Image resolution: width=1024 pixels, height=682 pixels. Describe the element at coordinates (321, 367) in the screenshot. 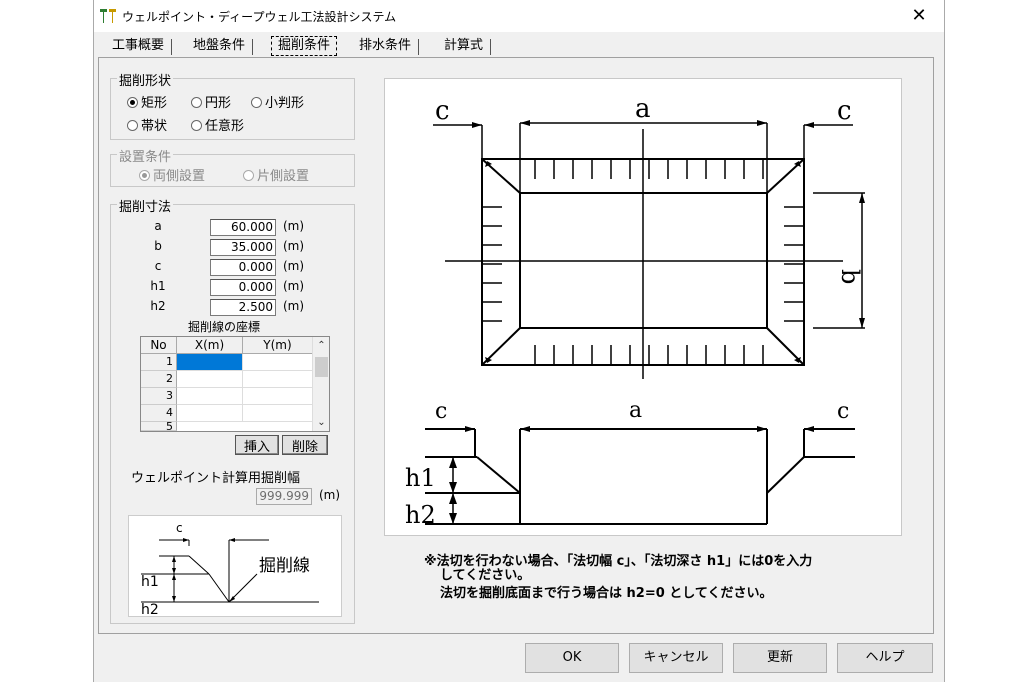

I see `scroll-thumb` at that location.